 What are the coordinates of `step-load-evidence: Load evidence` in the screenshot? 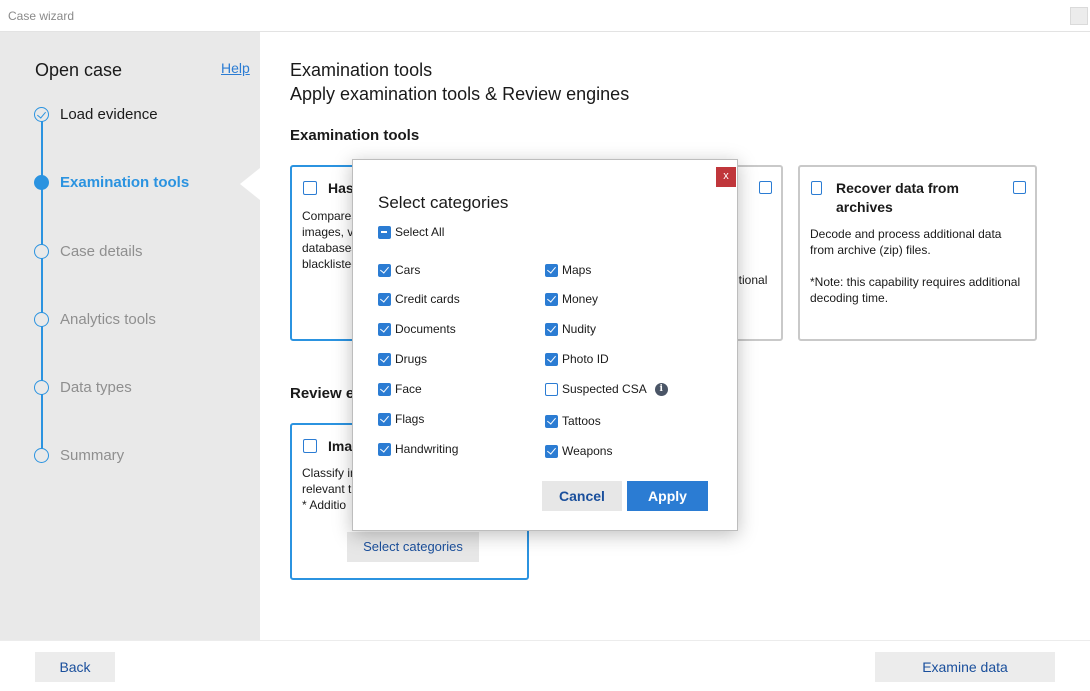 It's located at (96, 114).